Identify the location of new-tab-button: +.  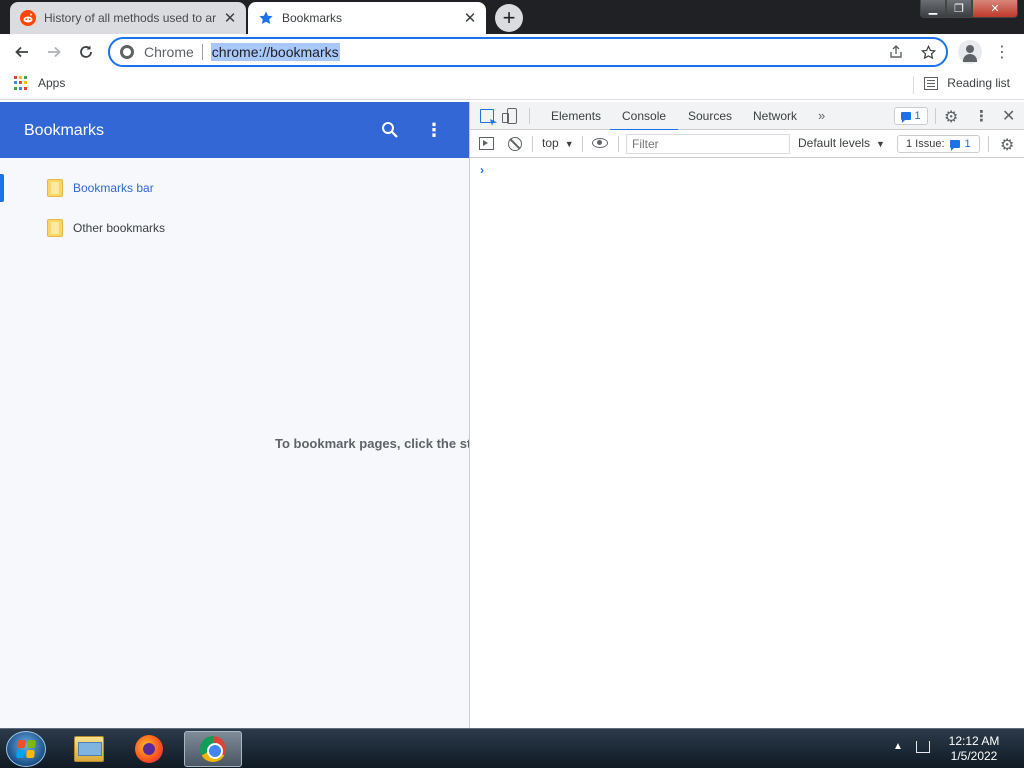
(509, 18).